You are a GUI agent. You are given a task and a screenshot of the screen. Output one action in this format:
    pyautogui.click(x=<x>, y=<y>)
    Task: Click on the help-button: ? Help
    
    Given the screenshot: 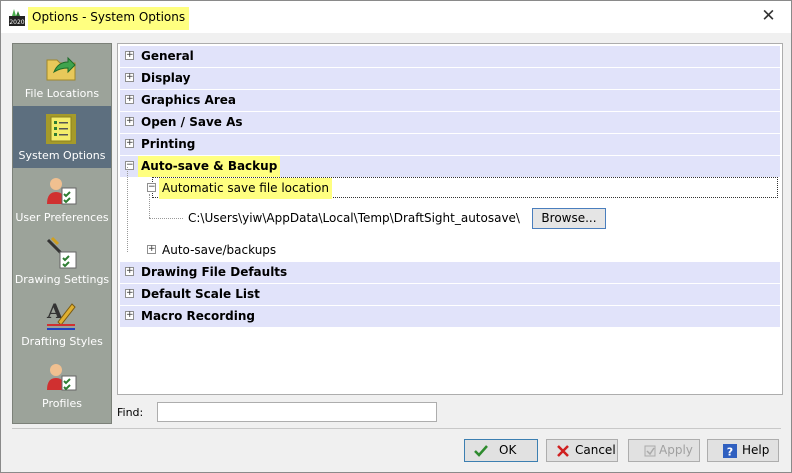 What is the action you would take?
    pyautogui.click(x=743, y=450)
    